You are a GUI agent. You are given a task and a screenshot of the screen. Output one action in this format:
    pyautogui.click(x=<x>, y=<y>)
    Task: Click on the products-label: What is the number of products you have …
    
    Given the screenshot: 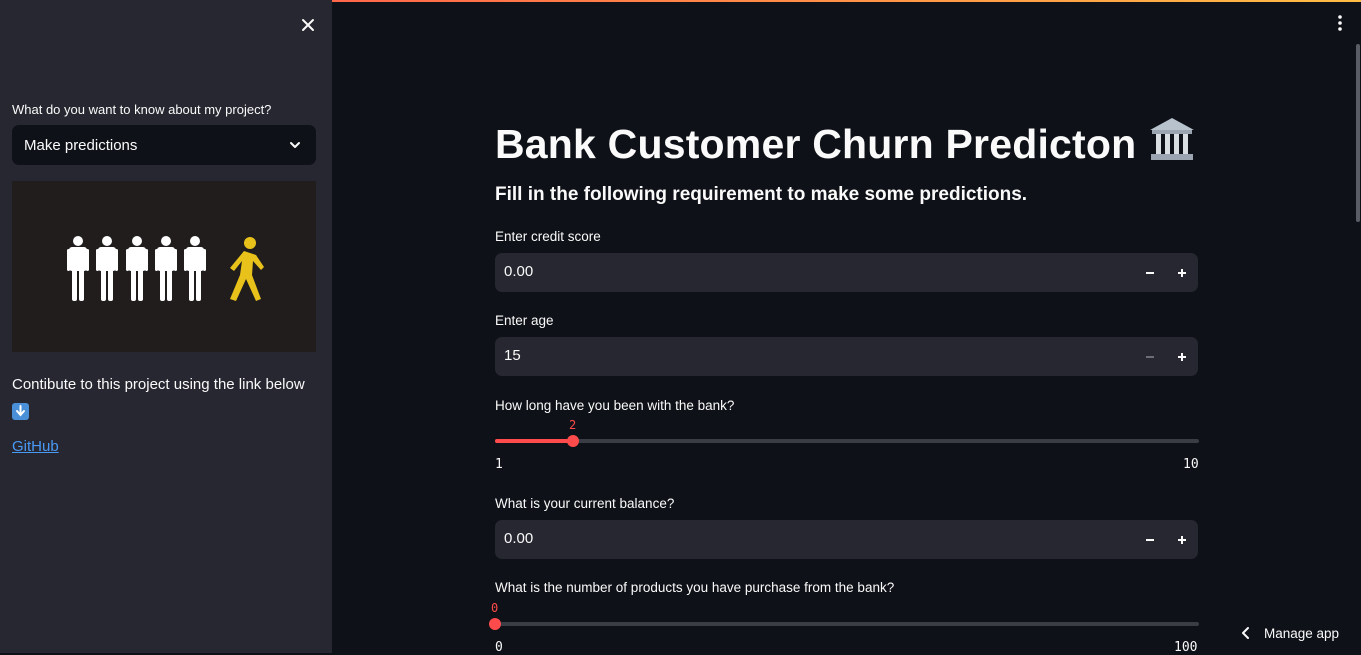 What is the action you would take?
    pyautogui.click(x=695, y=587)
    